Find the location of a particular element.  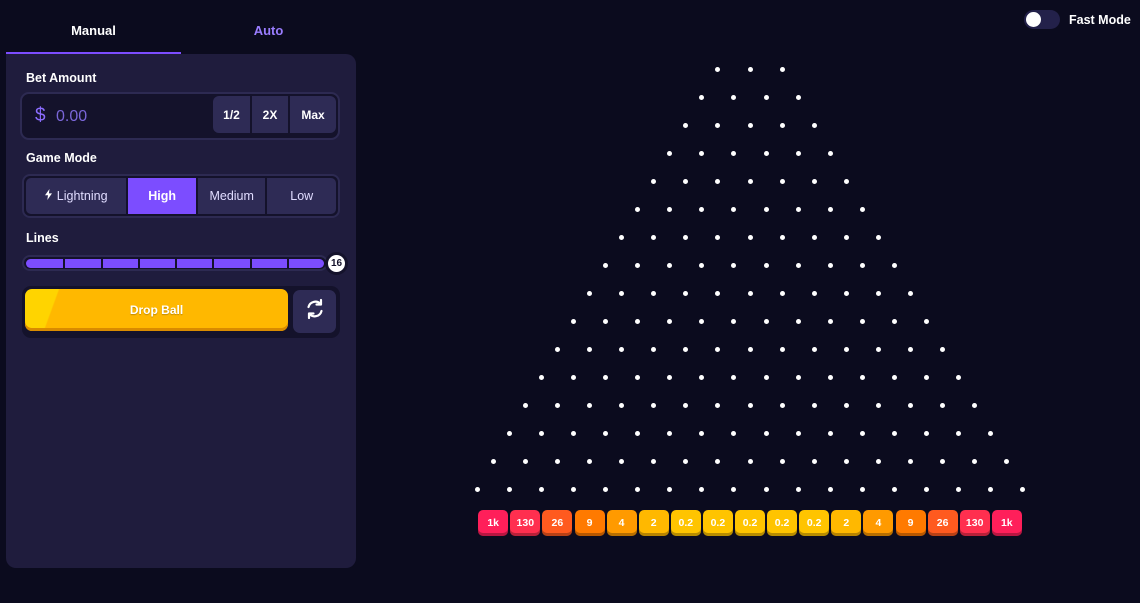

drop-controls: Drop Ball is located at coordinates (181, 312).